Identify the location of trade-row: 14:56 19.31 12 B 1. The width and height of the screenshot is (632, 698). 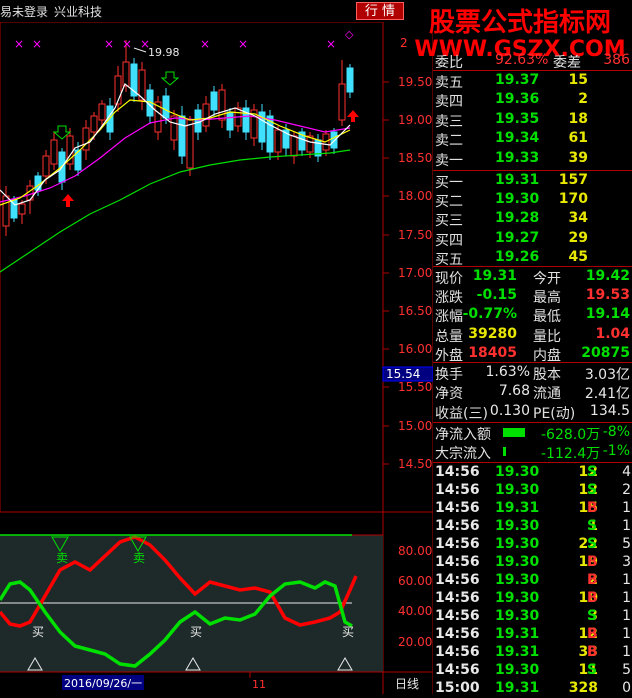
(533, 634).